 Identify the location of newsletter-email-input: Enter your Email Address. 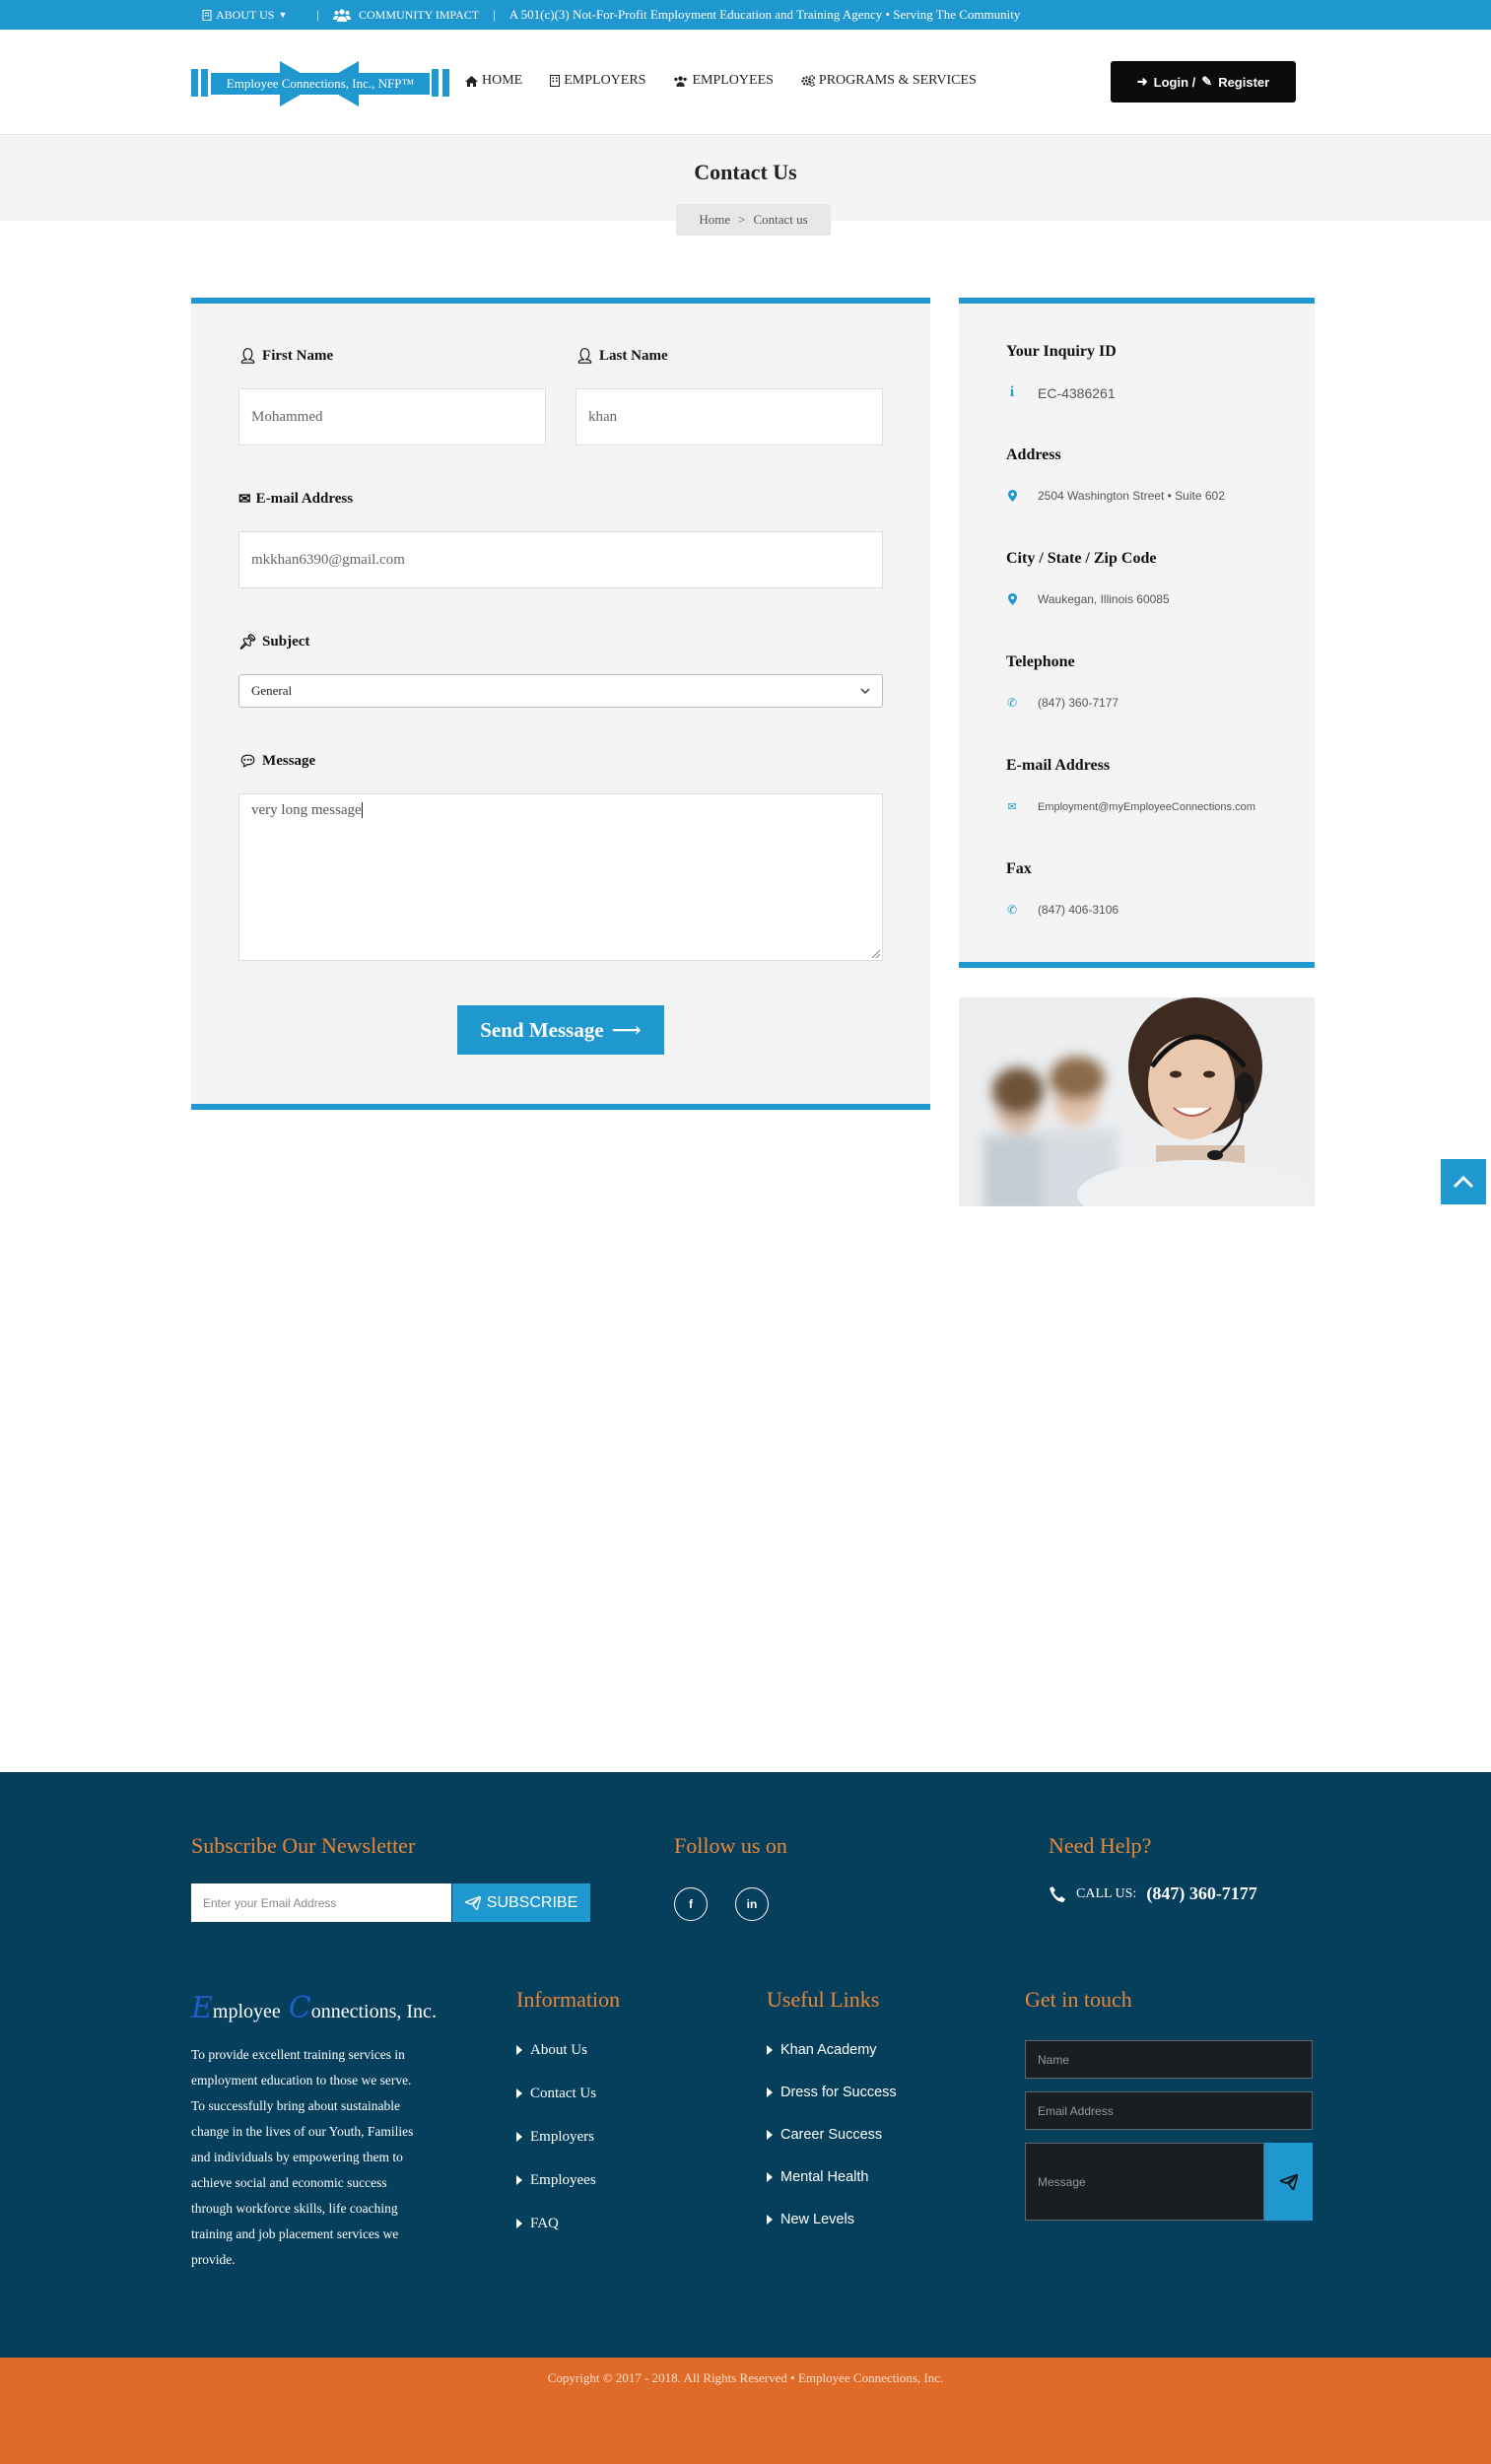
(321, 1902).